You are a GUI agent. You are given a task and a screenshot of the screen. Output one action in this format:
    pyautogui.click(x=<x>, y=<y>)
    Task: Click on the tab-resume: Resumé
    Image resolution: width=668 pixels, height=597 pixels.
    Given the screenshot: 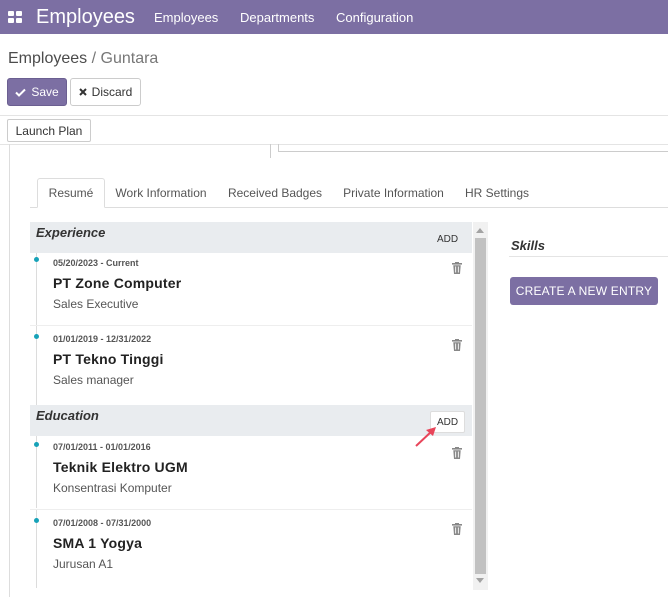 What is the action you would take?
    pyautogui.click(x=71, y=193)
    